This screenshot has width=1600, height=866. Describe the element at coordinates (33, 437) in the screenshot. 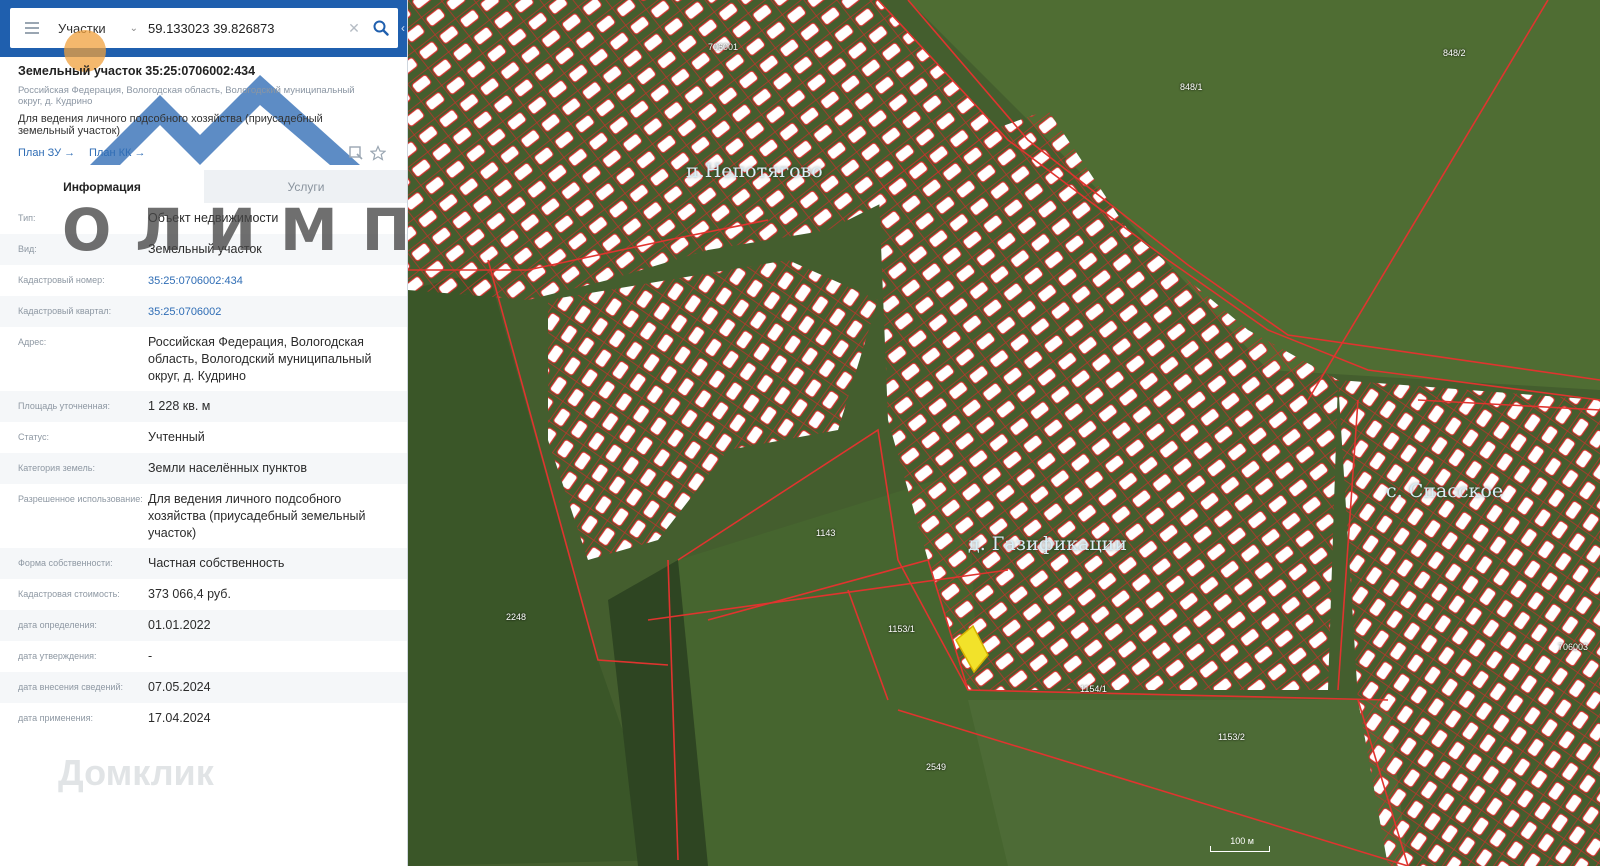

I see `row-label: Статус:` at that location.